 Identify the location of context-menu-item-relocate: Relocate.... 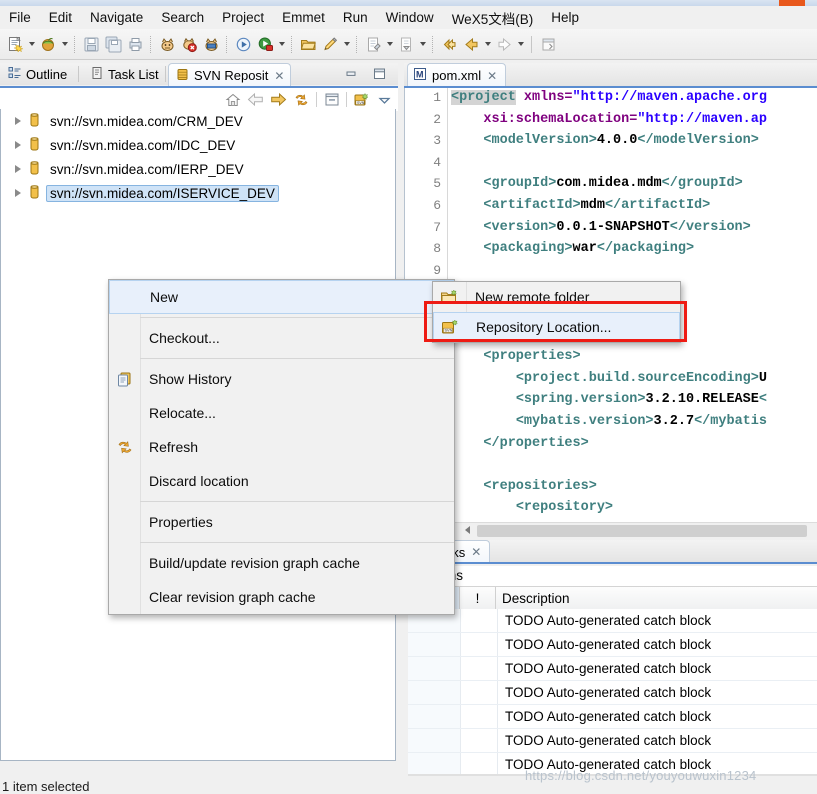
(281, 413).